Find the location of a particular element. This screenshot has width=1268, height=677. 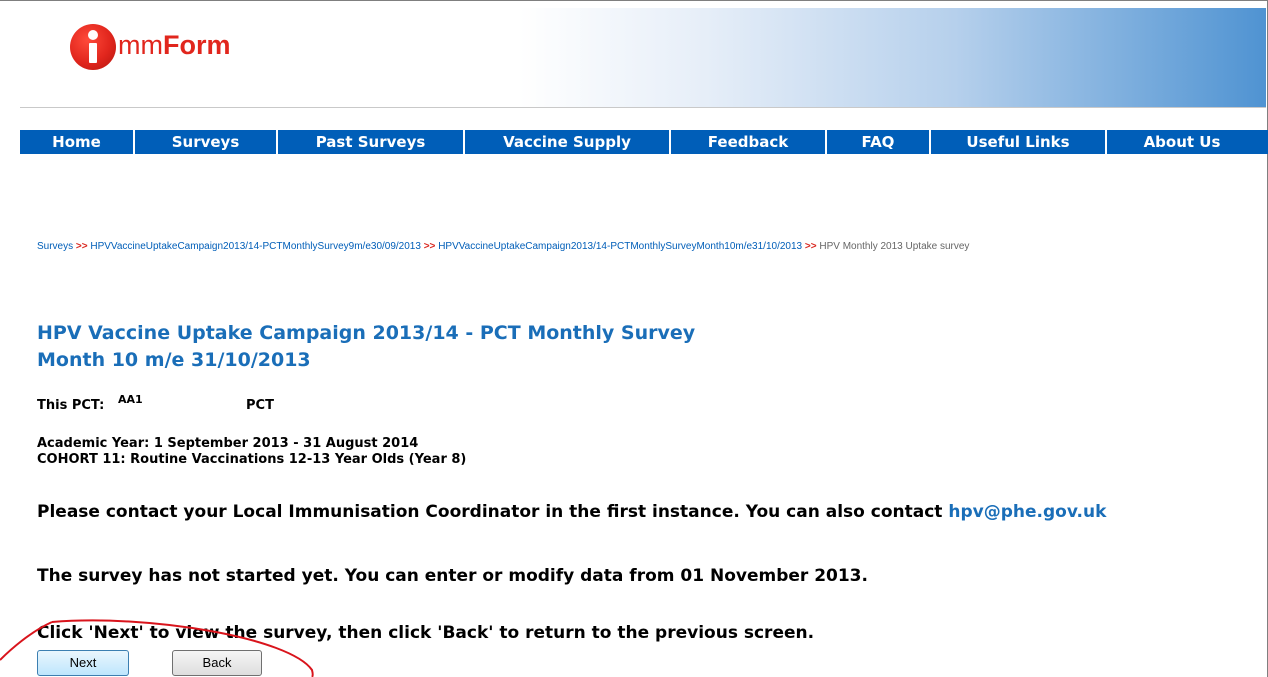

logo-text: mmForm is located at coordinates (174, 45).